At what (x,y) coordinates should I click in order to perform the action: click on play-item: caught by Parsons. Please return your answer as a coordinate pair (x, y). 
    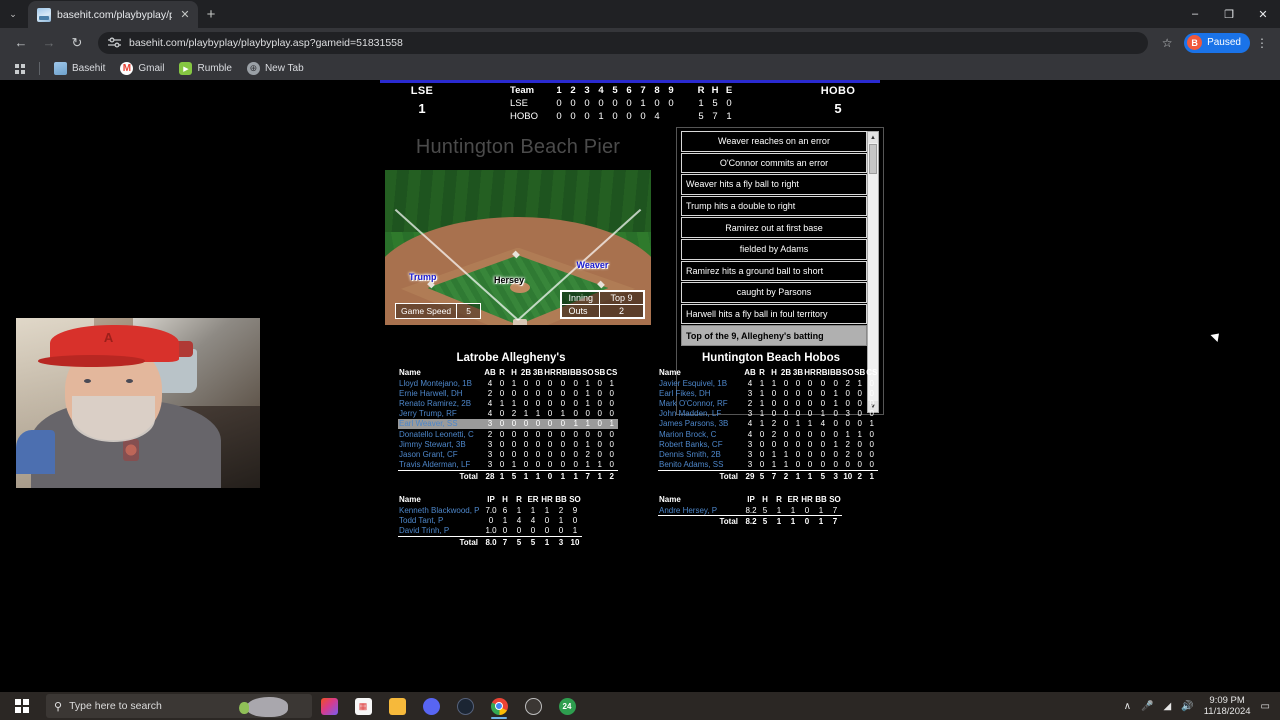
    Looking at the image, I should click on (774, 292).